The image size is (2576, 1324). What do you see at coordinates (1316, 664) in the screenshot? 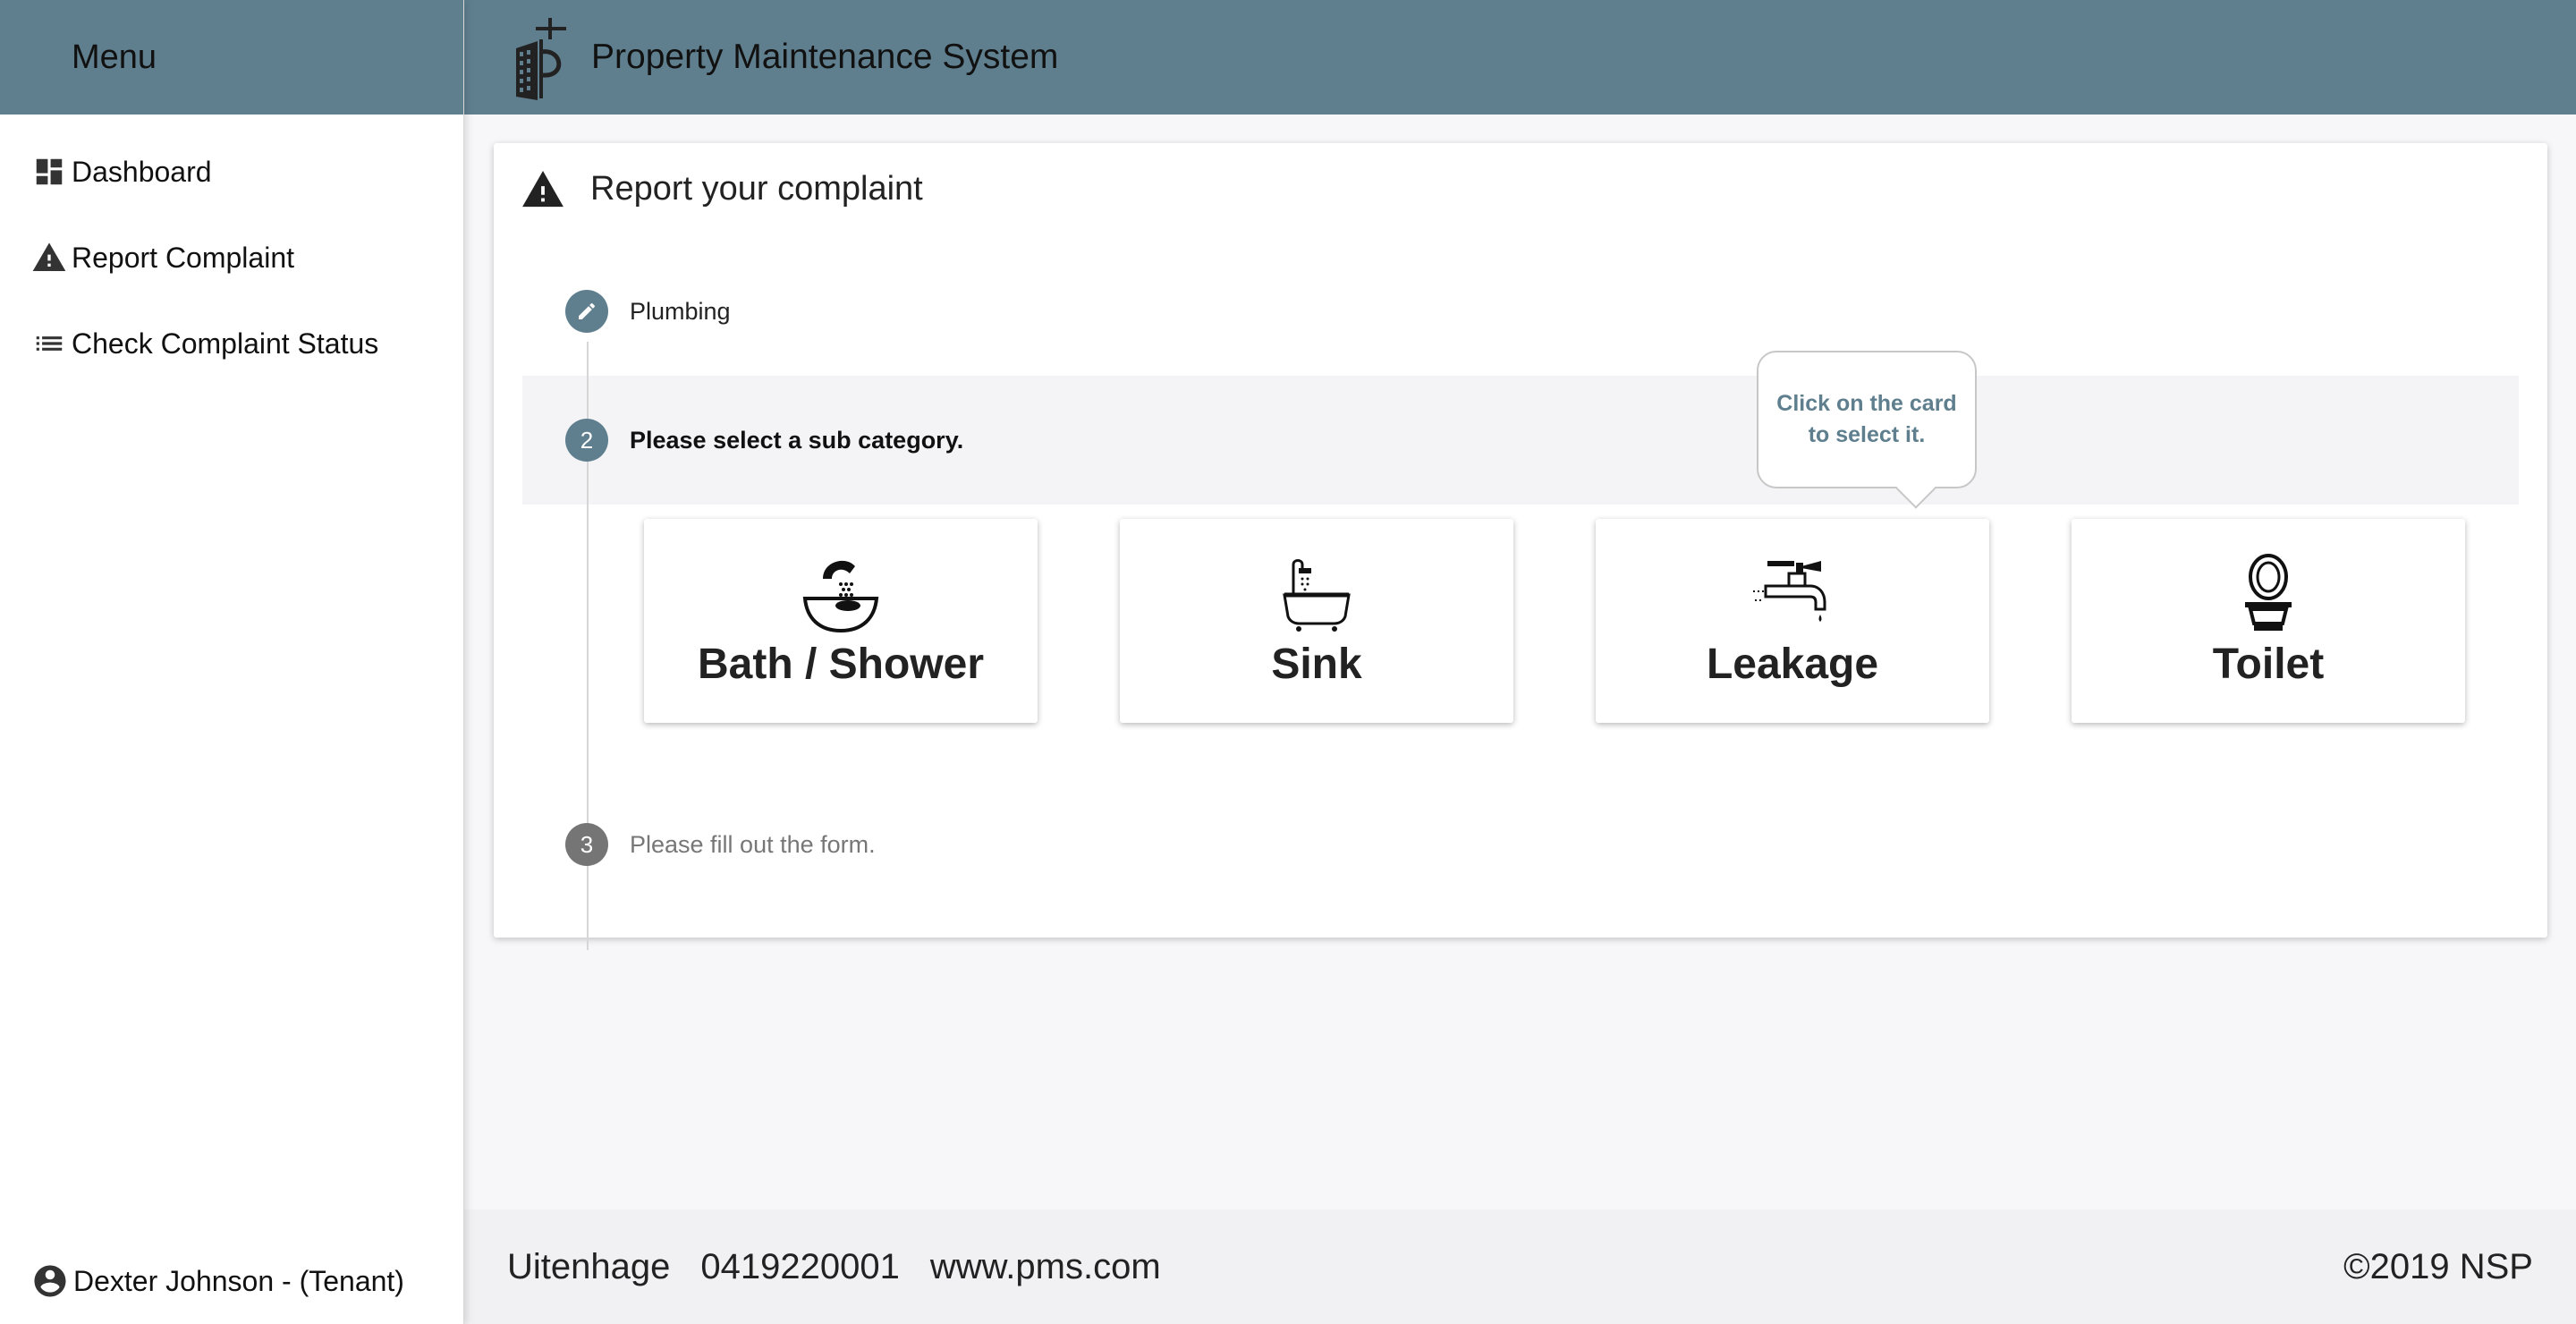
I see `tile-label: Sink` at bounding box center [1316, 664].